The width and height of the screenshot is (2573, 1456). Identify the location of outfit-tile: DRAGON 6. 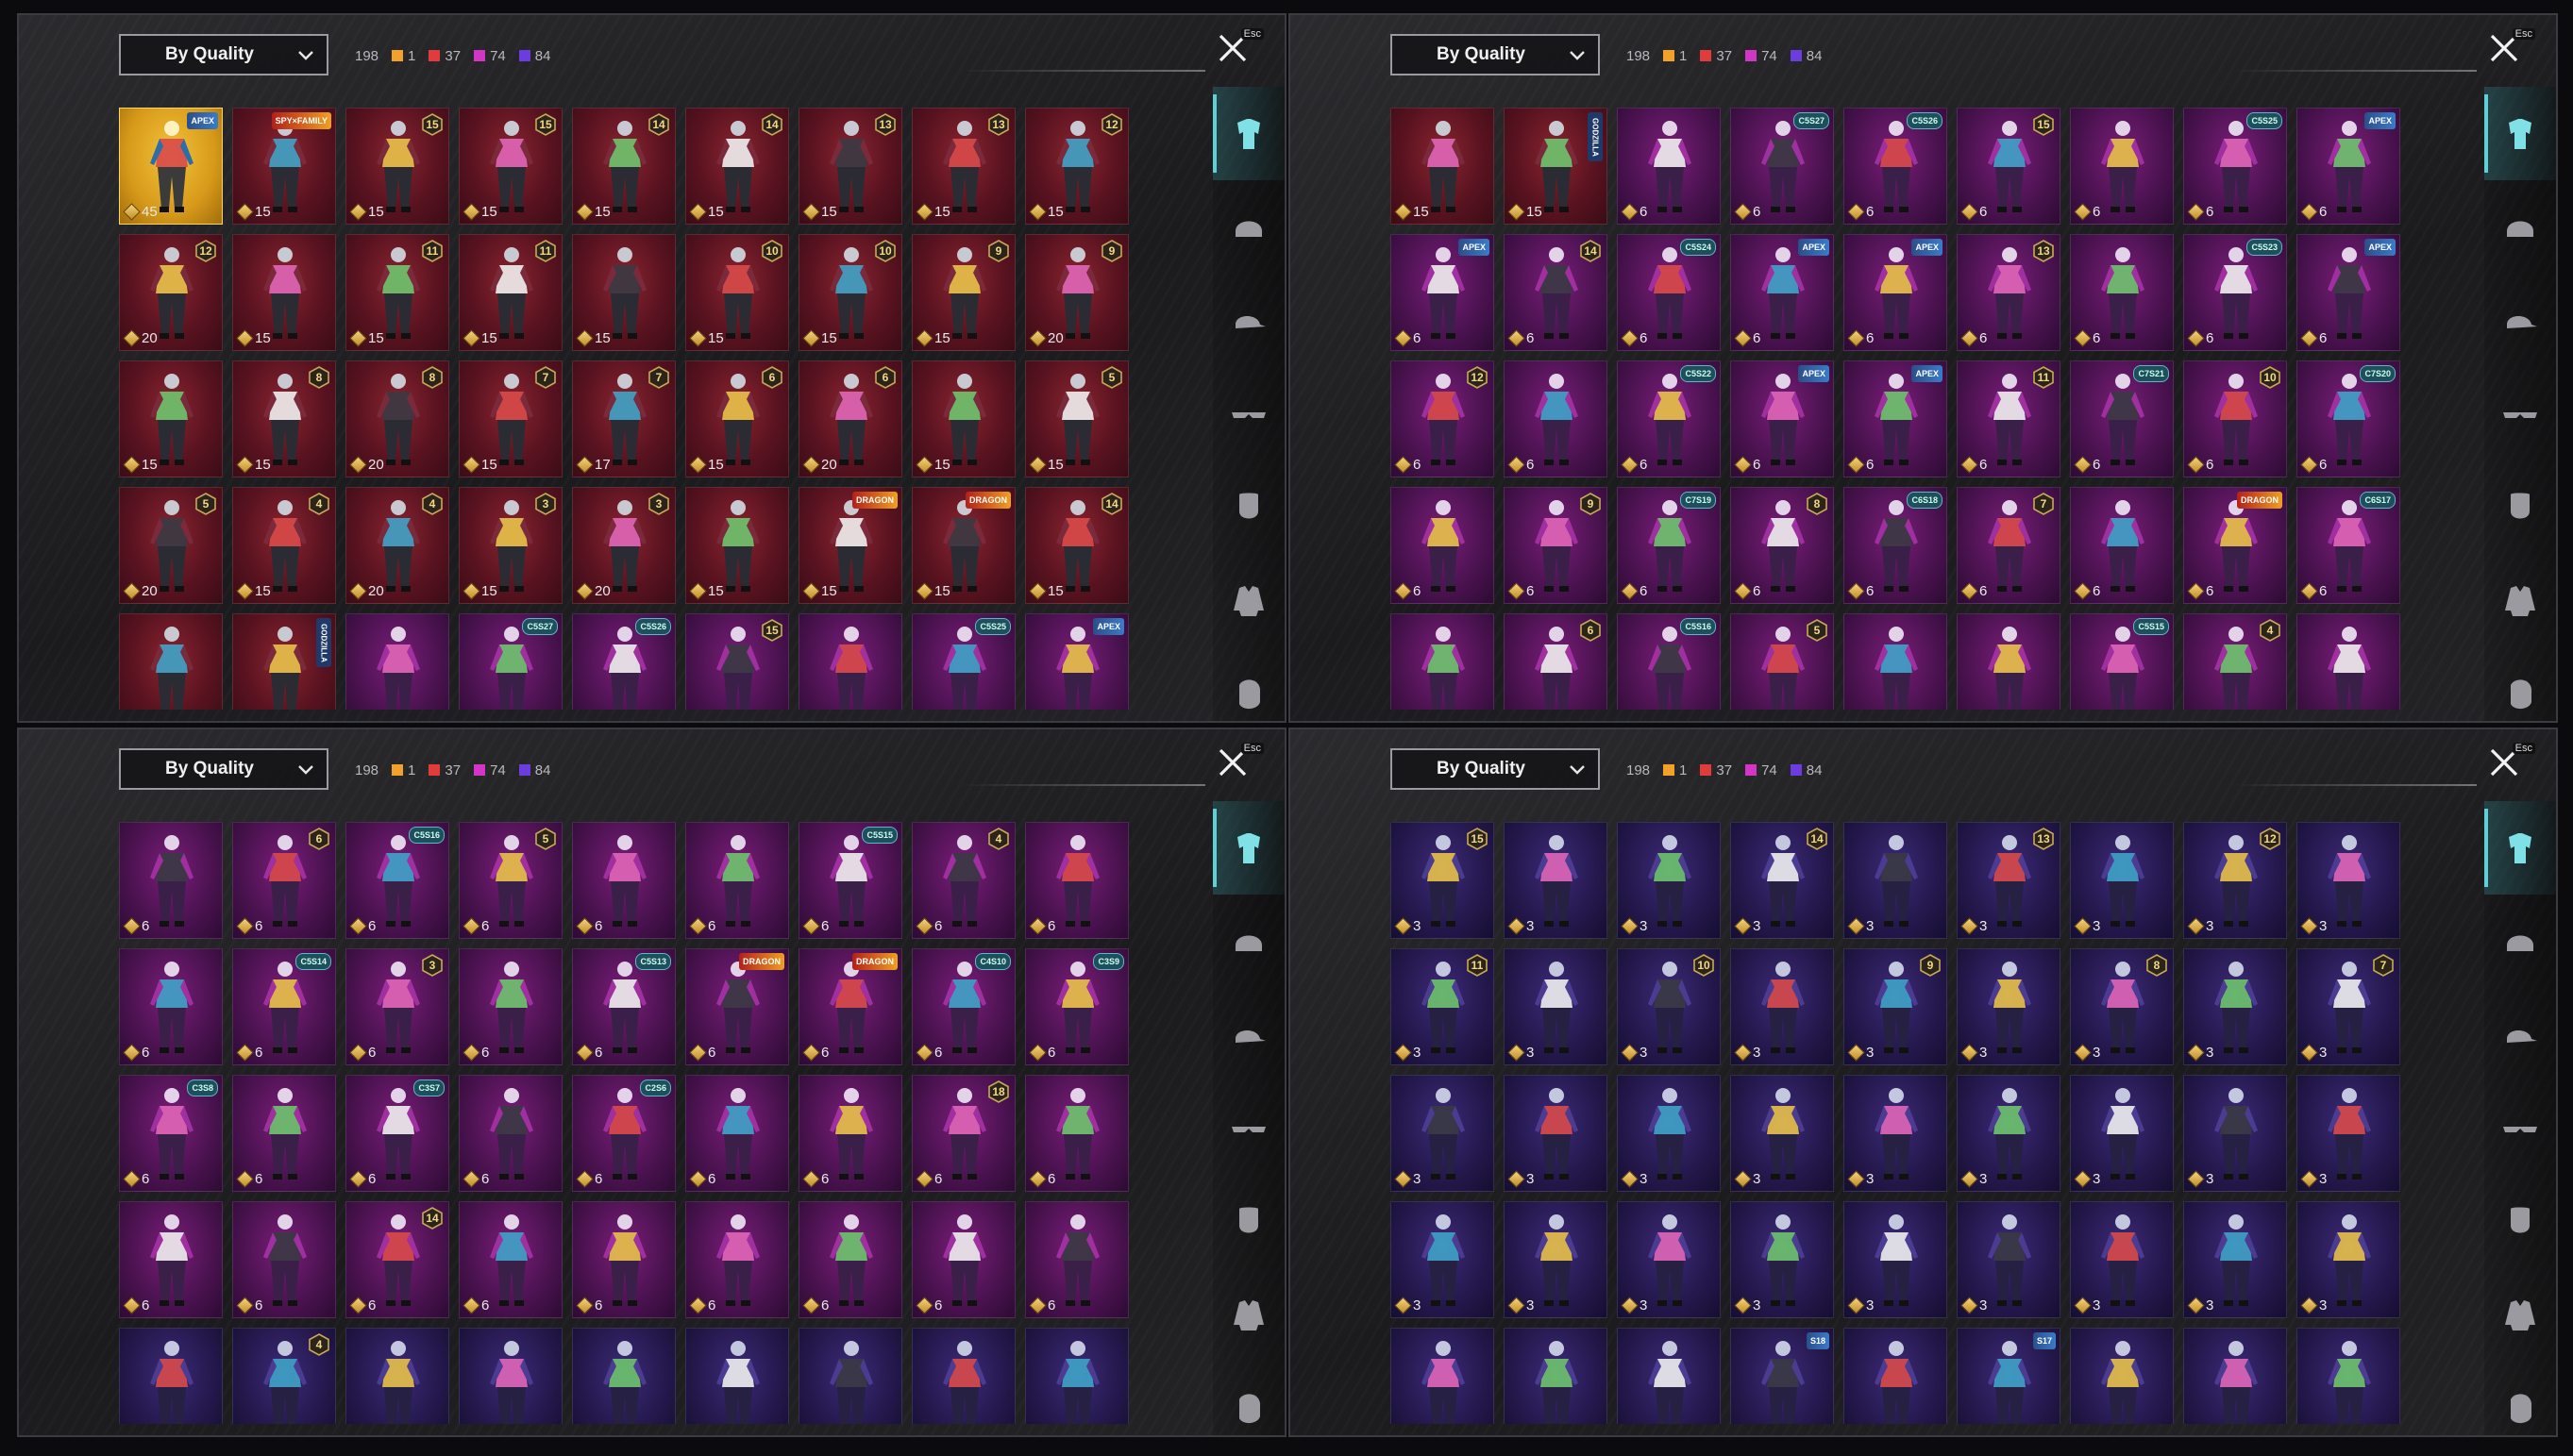
(850, 1006).